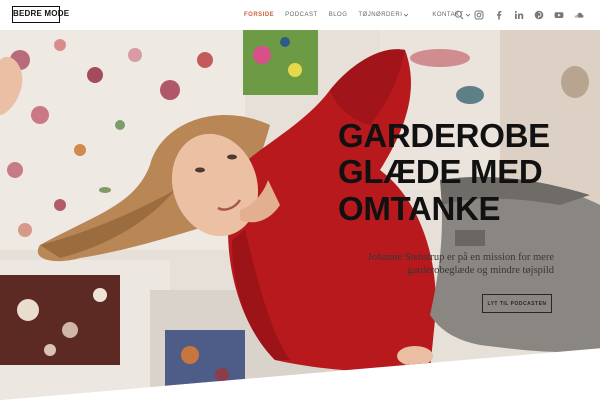 The width and height of the screenshot is (600, 400). What do you see at coordinates (459, 15) in the screenshot?
I see `search-icon` at bounding box center [459, 15].